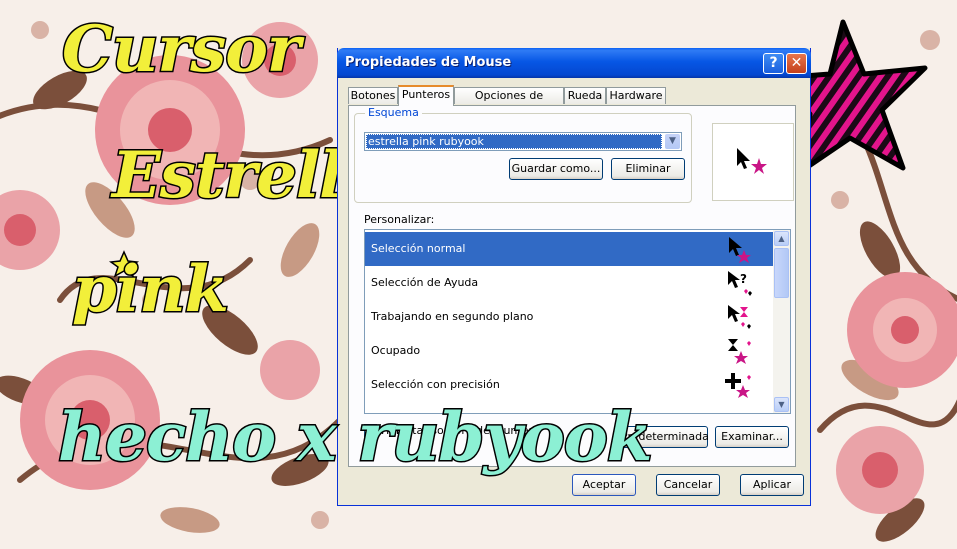 The image size is (957, 549). I want to click on list-item-label: Trabajando en segundo plano, so click(452, 316).